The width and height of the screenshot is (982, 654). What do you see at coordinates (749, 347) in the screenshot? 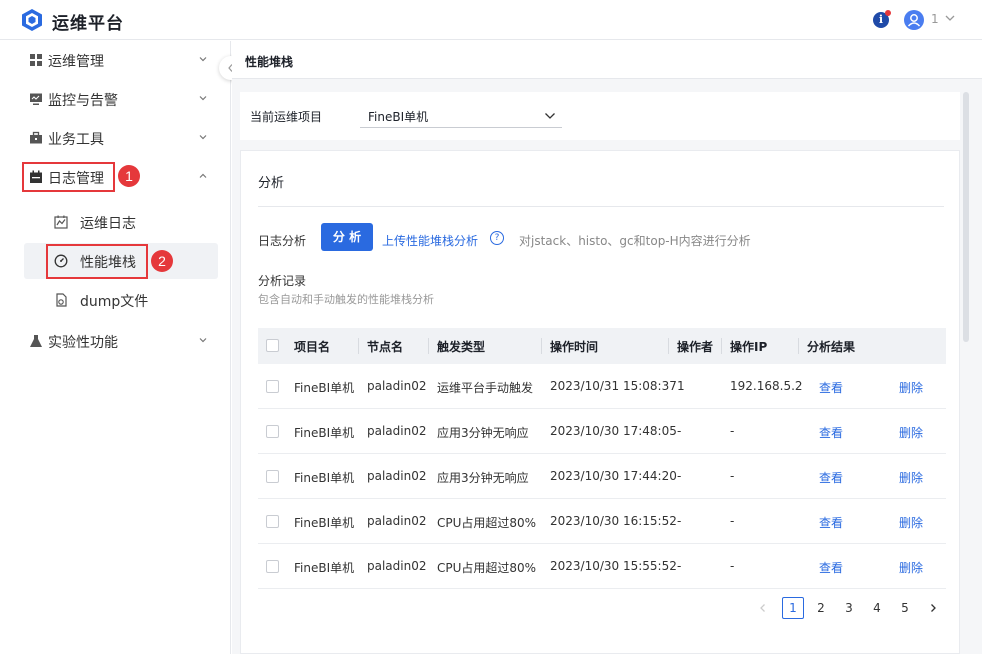
I see `column-header: 操作IP` at bounding box center [749, 347].